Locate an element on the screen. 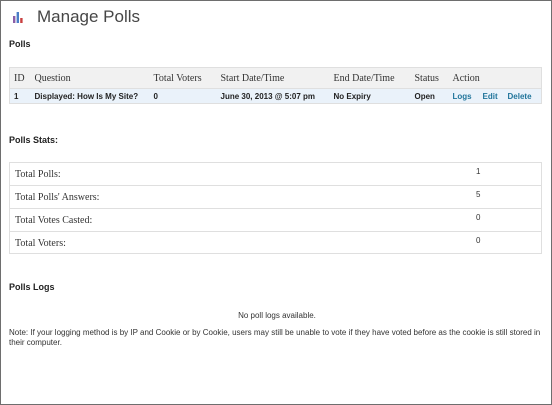 The height and width of the screenshot is (405, 552). page-title: Manage Polls is located at coordinates (89, 16).